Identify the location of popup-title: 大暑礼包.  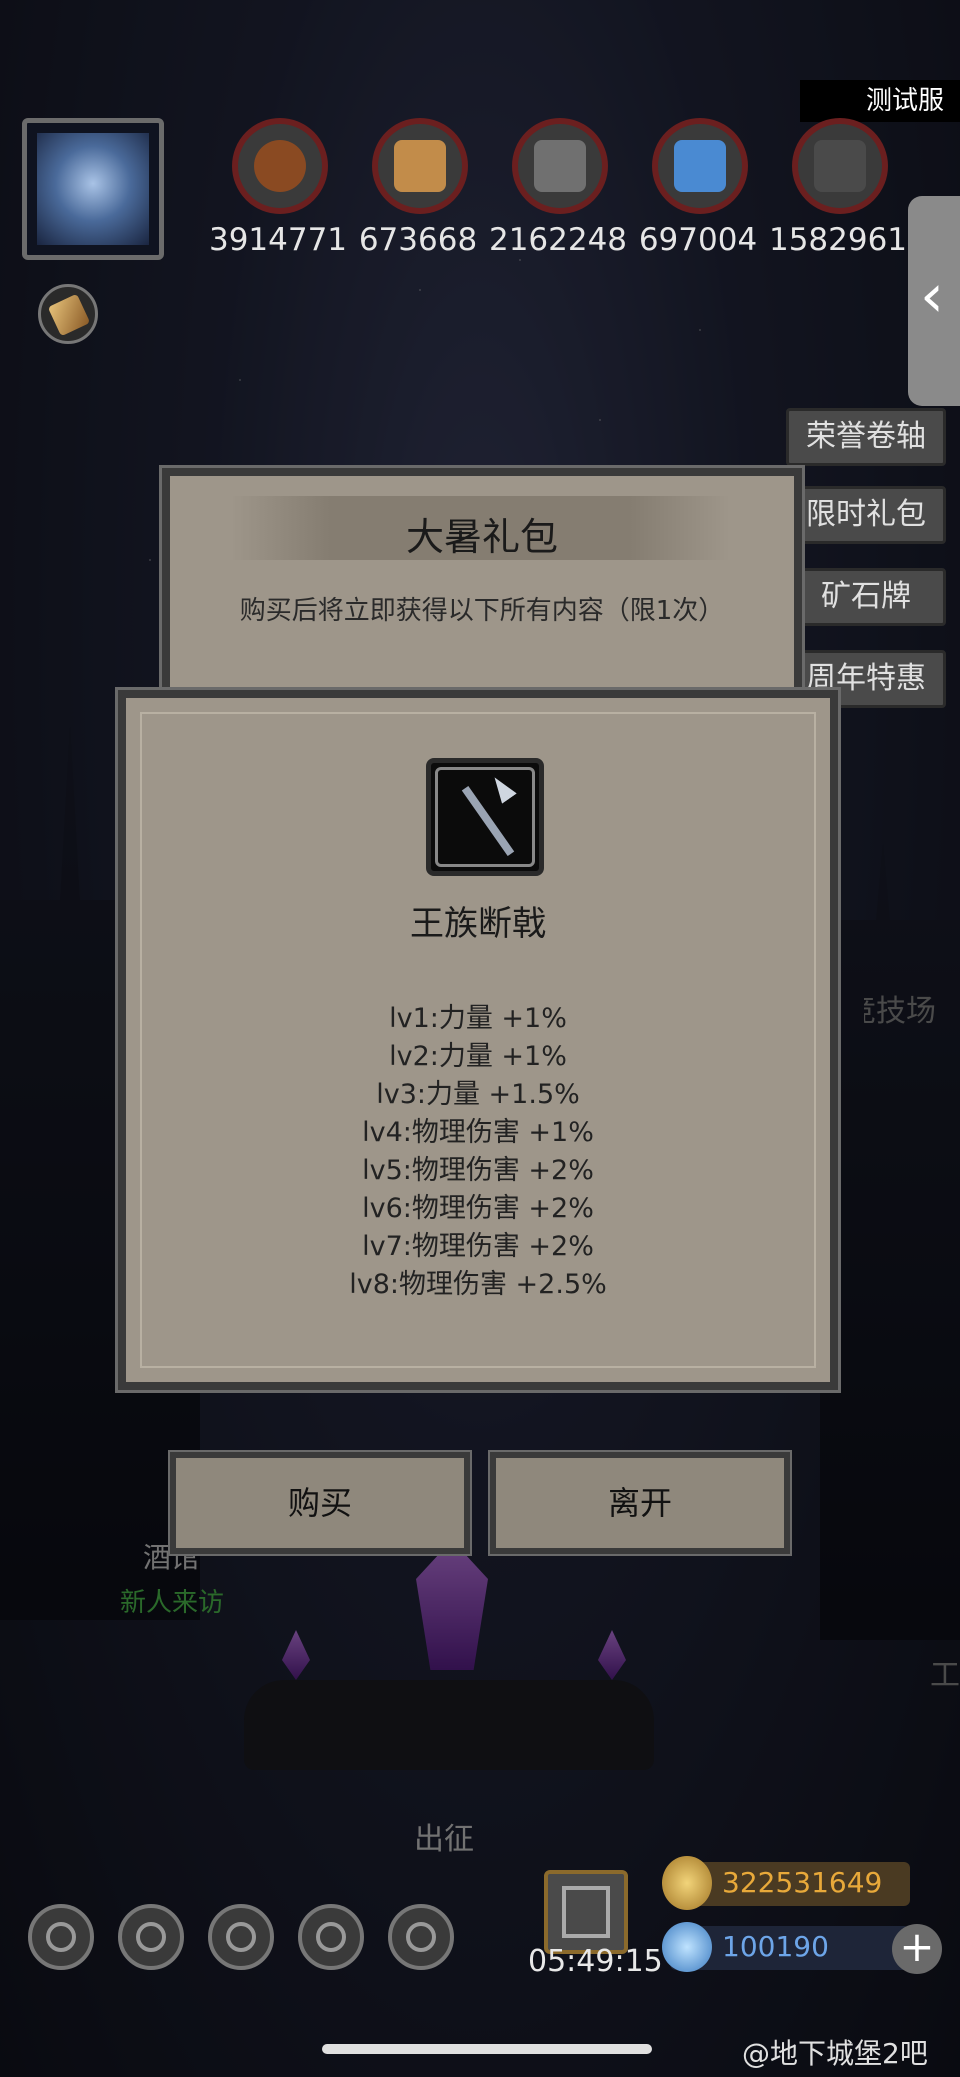
(481, 537).